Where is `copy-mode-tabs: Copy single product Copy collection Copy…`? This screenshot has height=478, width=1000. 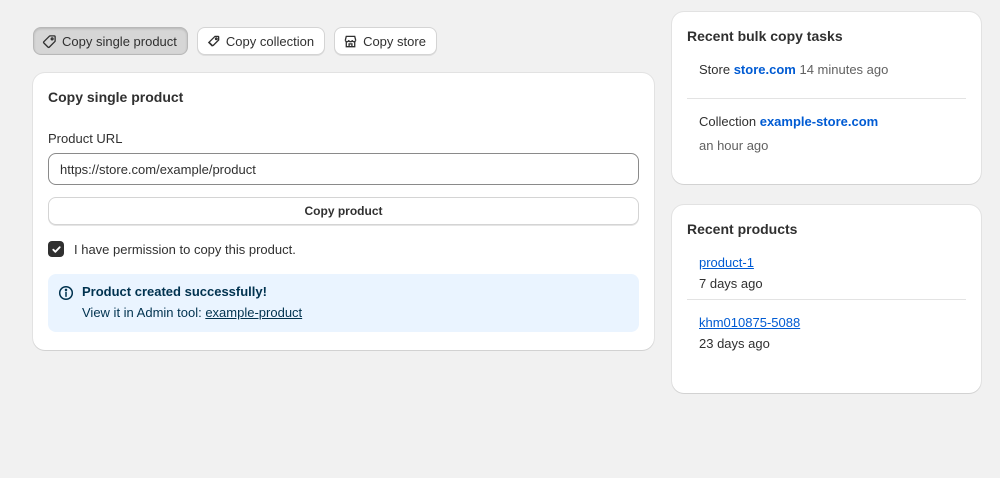 copy-mode-tabs: Copy single product Copy collection Copy… is located at coordinates (343, 41).